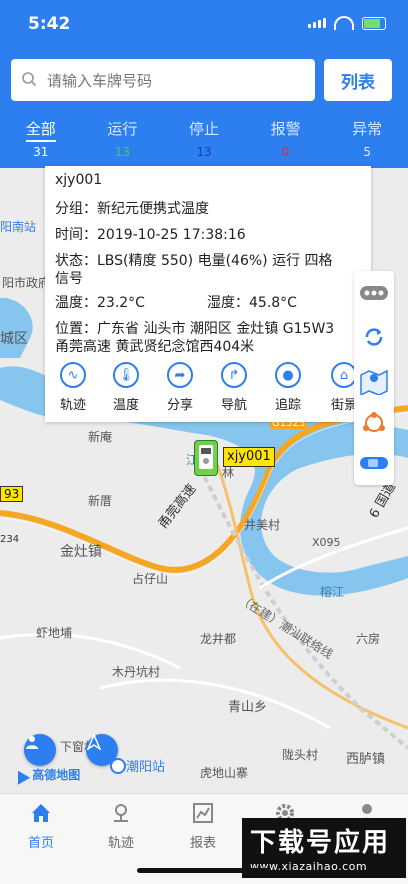  I want to click on search-box, so click(163, 81).